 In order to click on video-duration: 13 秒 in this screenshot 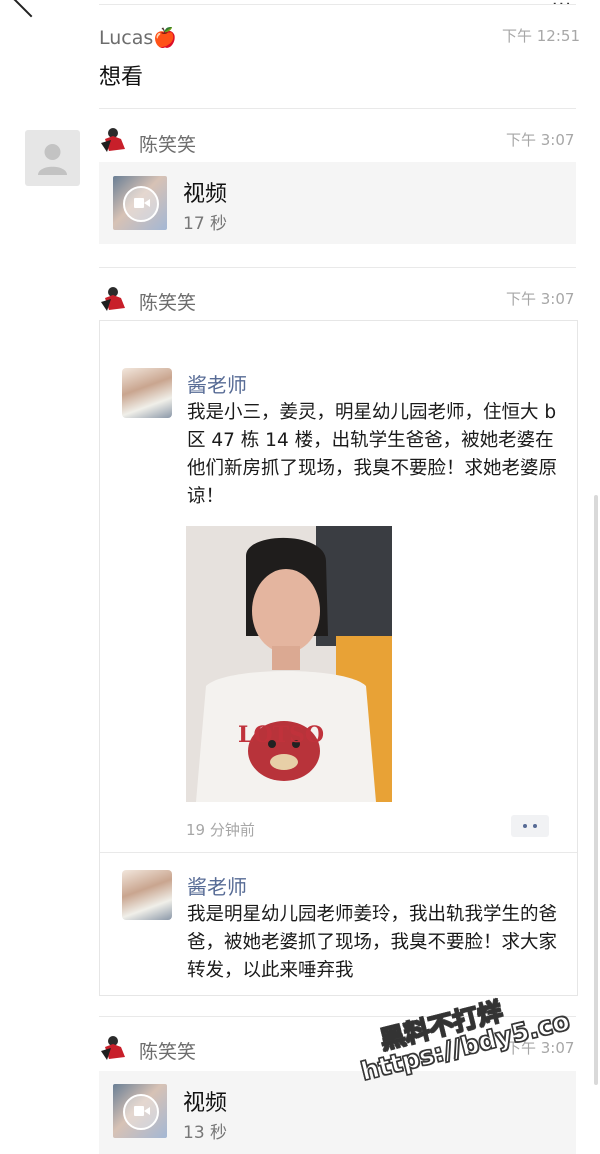, I will do `click(205, 1133)`.